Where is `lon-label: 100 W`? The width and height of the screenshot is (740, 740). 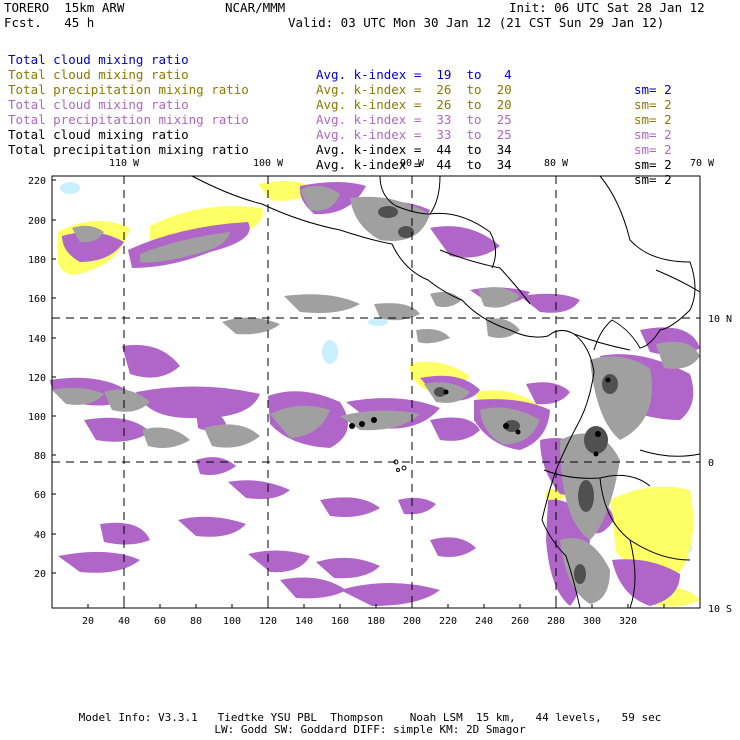
lon-label: 100 W is located at coordinates (268, 163).